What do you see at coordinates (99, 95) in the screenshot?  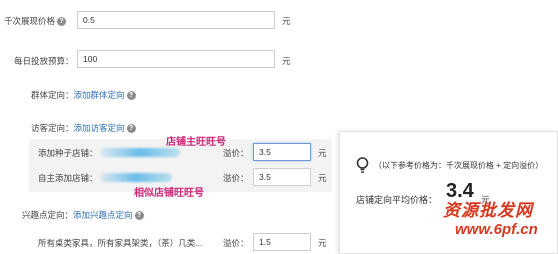 I see `add-crowd-targeting-link: 添加群体定向` at bounding box center [99, 95].